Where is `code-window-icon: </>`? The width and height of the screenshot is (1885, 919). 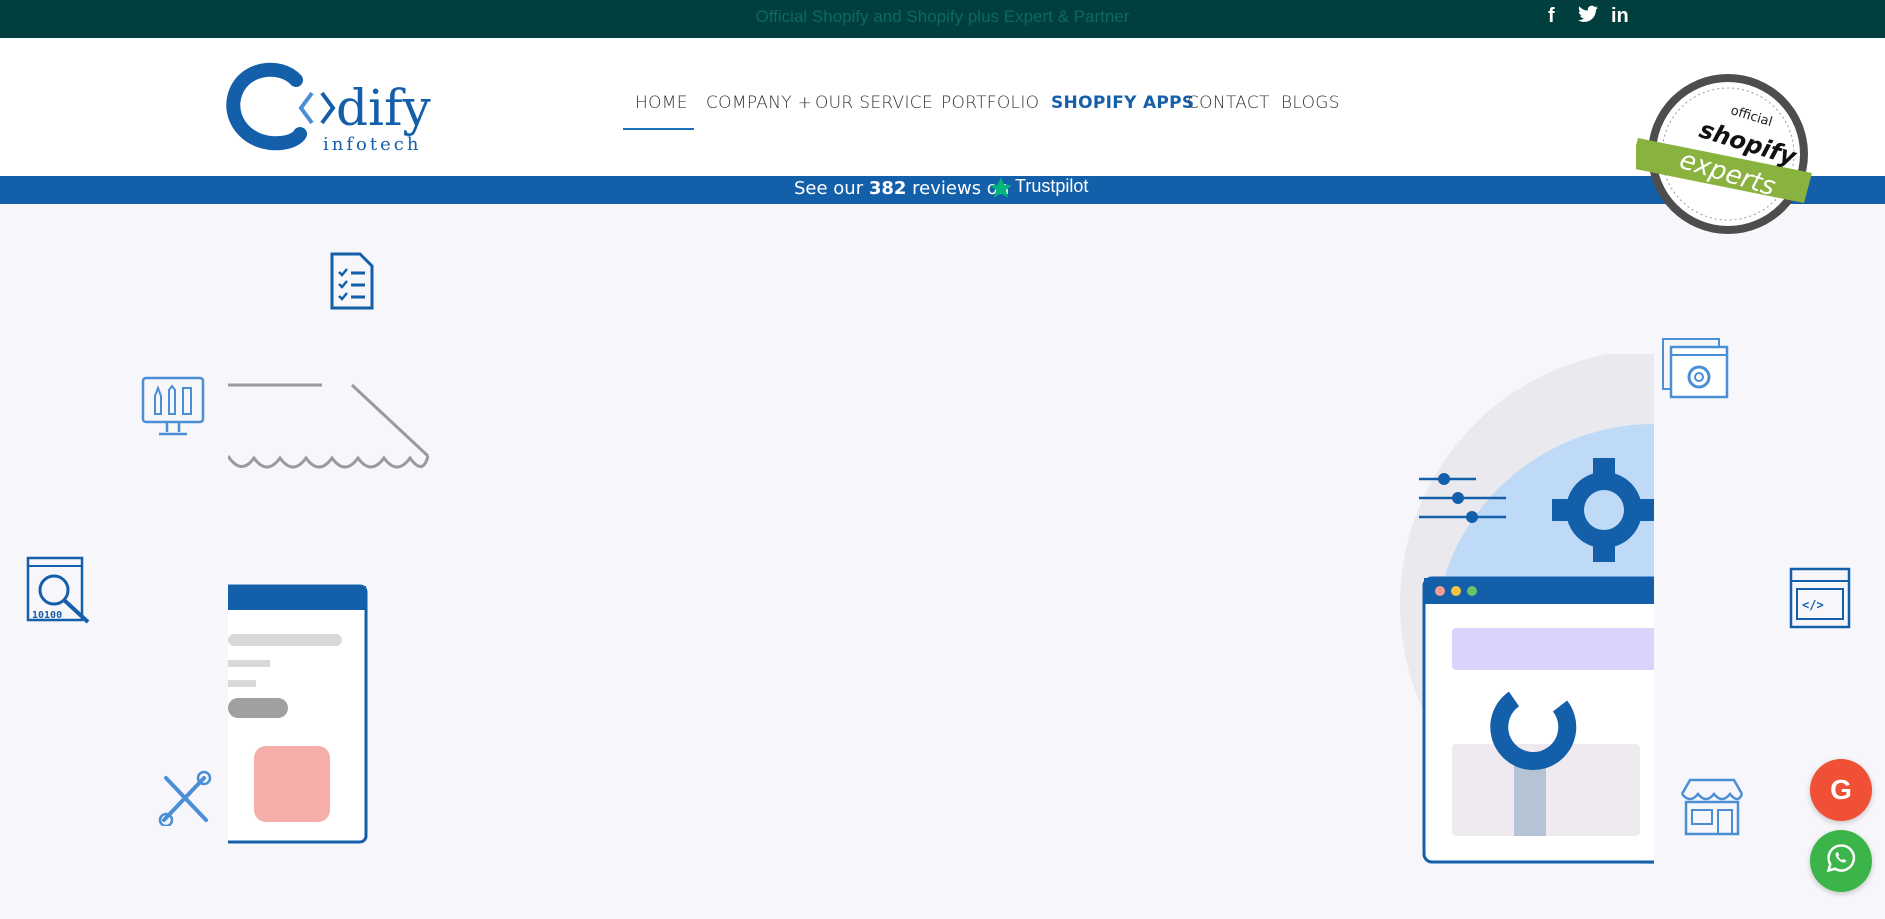 code-window-icon: </> is located at coordinates (1820, 600).